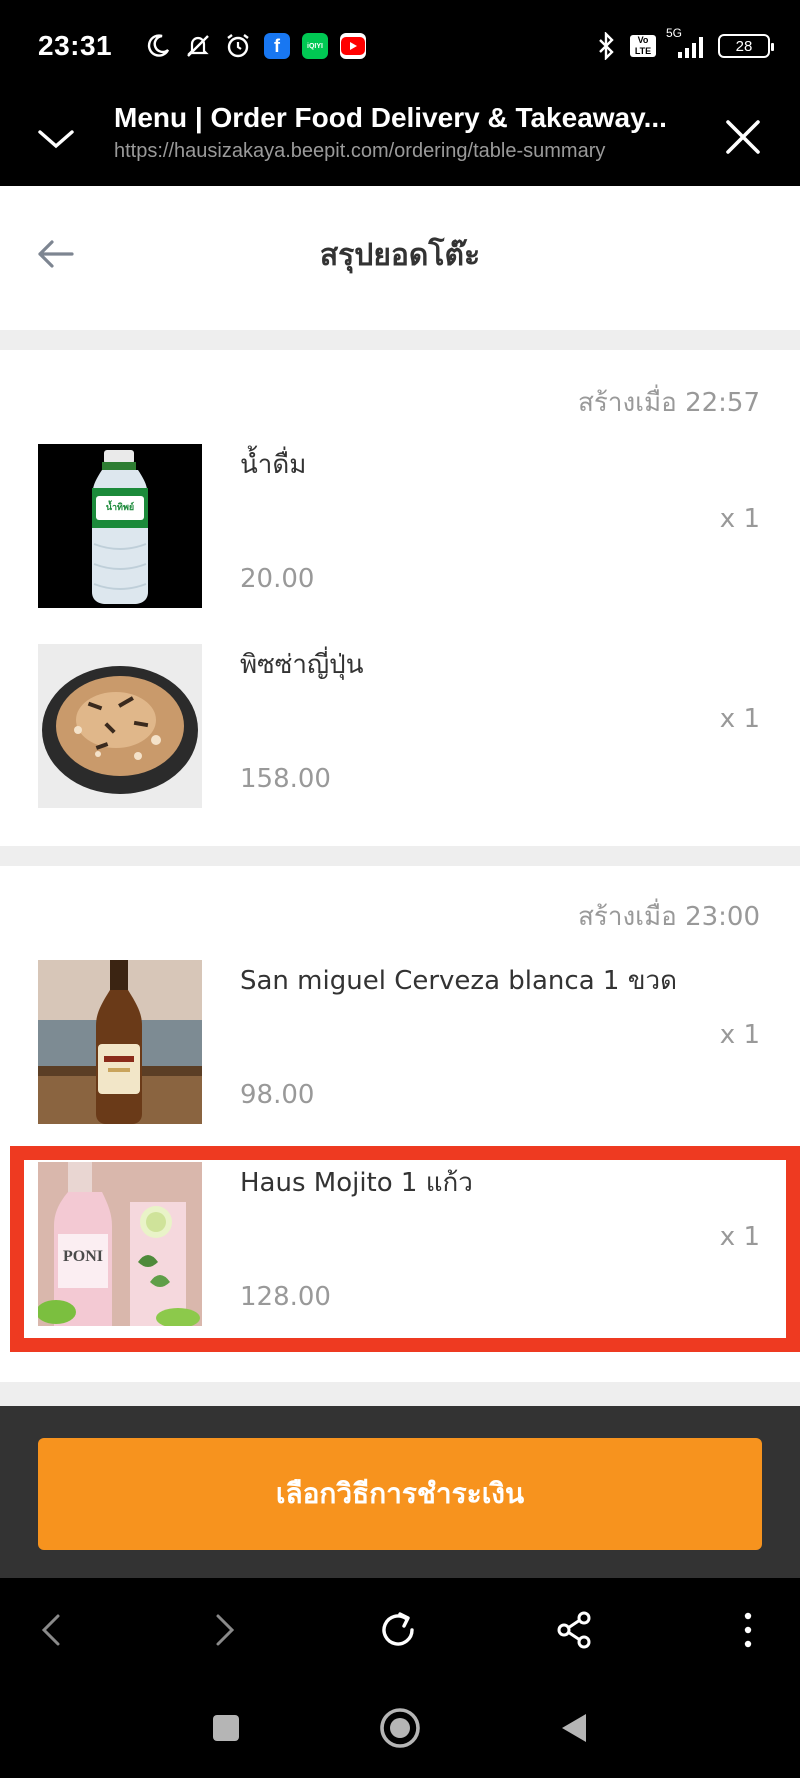 The width and height of the screenshot is (800, 1778). I want to click on status-bar: 23:31 f iQIYI Vo LTE 5G 28, so click(400, 44).